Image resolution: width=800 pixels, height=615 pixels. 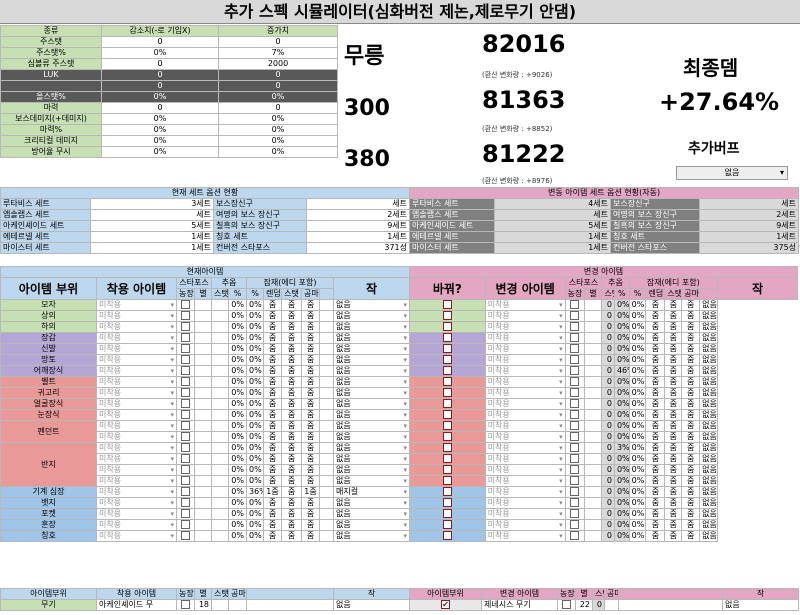 I want to click on weapon-chg-gongma, so click(x=611, y=605).